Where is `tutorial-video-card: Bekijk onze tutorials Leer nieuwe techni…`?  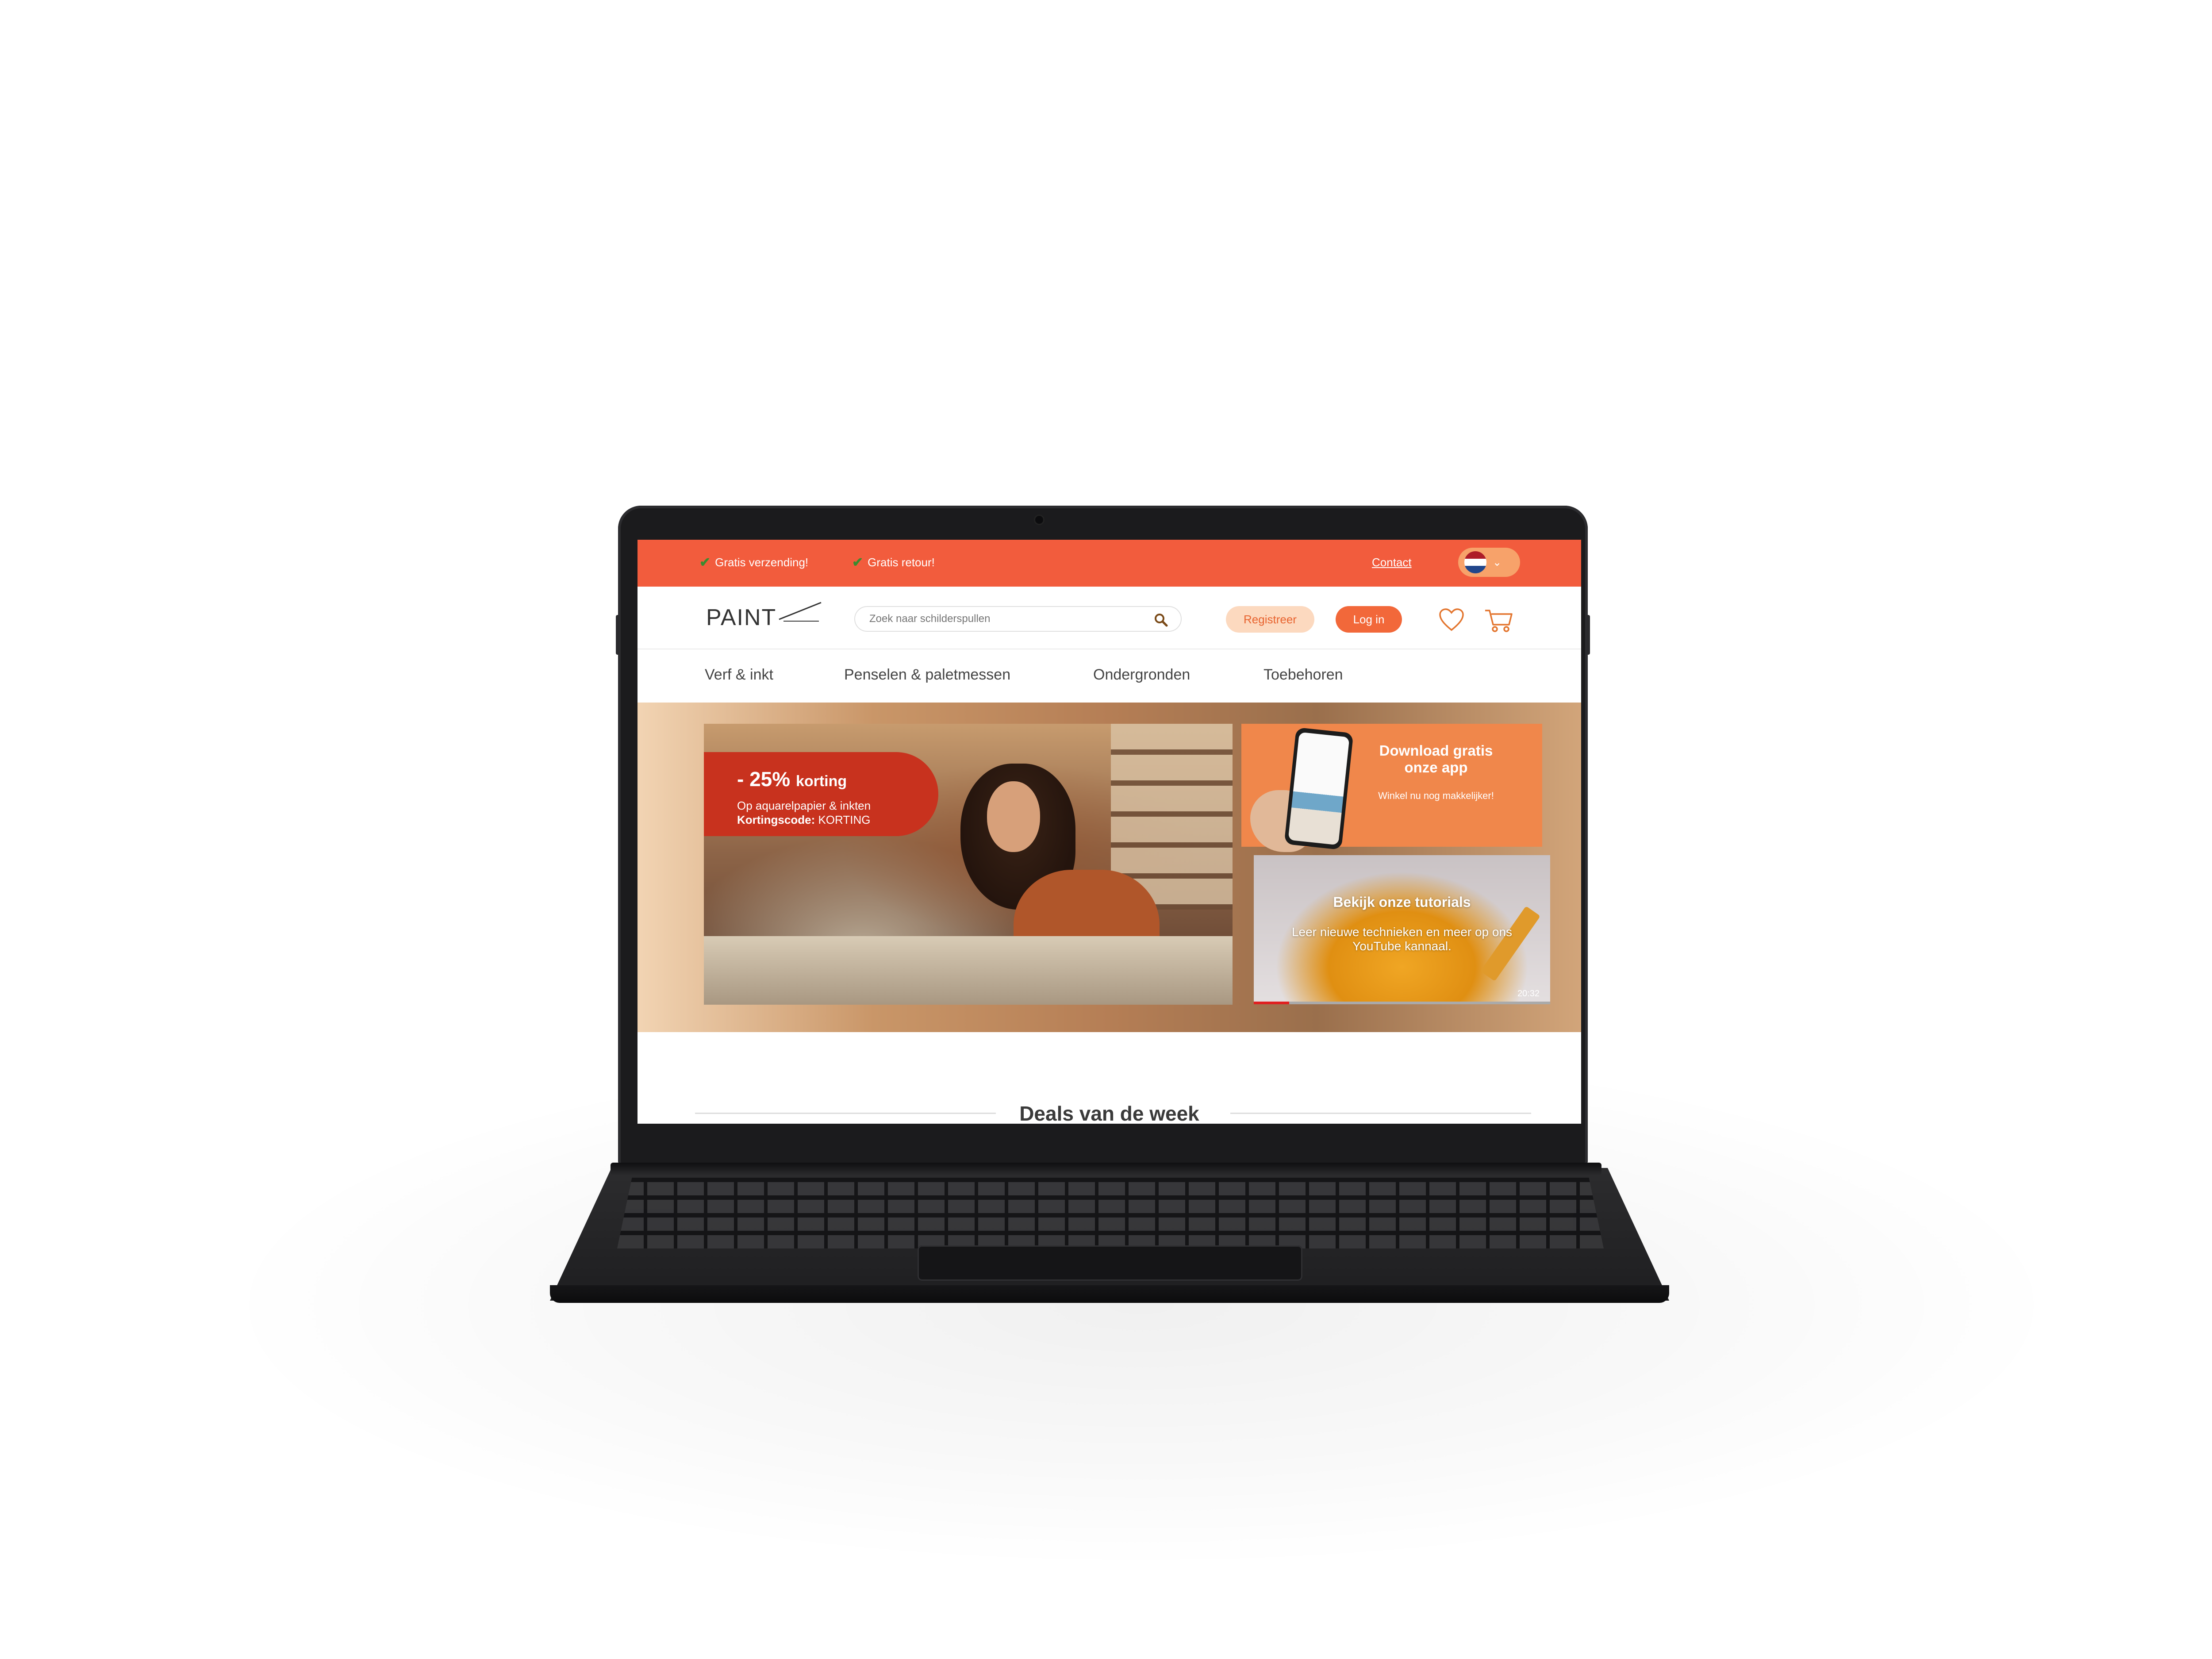 tutorial-video-card: Bekijk onze tutorials Leer nieuwe techni… is located at coordinates (1402, 930).